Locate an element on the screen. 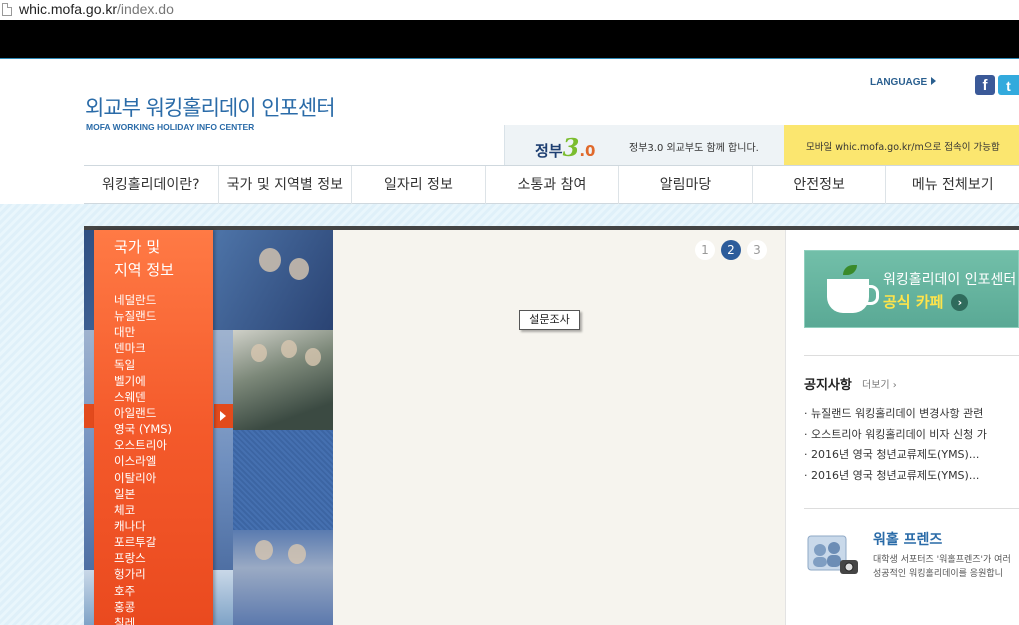 The width and height of the screenshot is (1019, 625). country-menu-title-line2: 지역 정보 is located at coordinates (144, 270).